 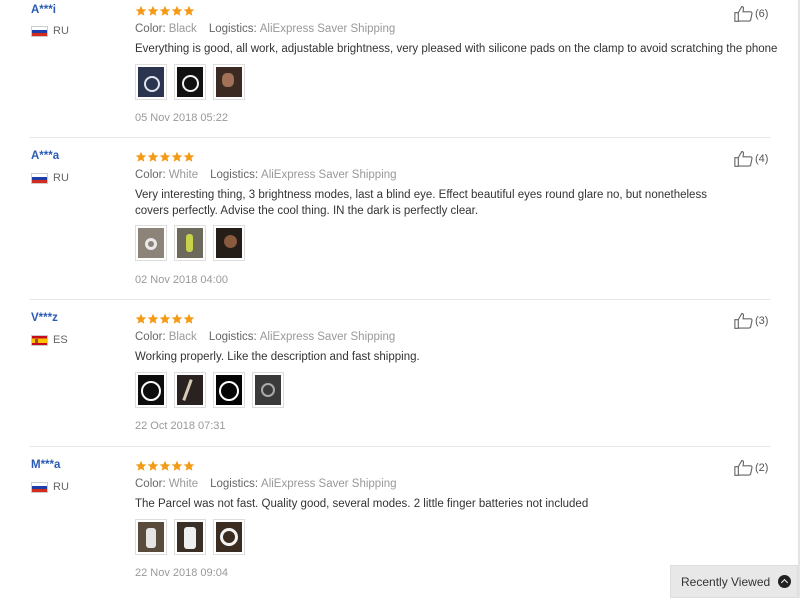 What do you see at coordinates (180, 426) in the screenshot?
I see `review-date: 22 Oct 2018 07:31` at bounding box center [180, 426].